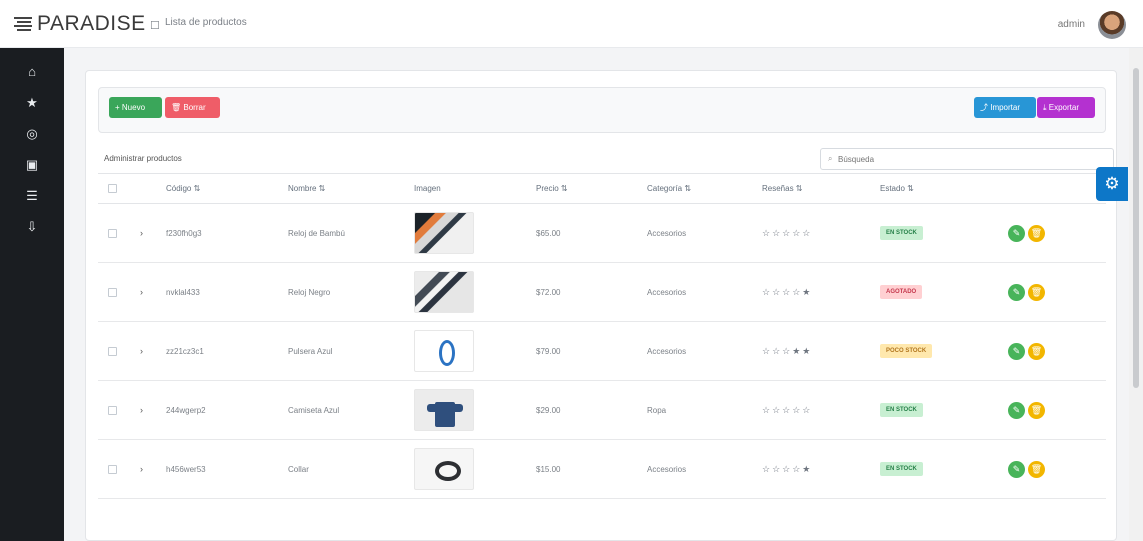 Image resolution: width=1143 pixels, height=541 pixels. I want to click on product-price: $29.00, so click(548, 410).